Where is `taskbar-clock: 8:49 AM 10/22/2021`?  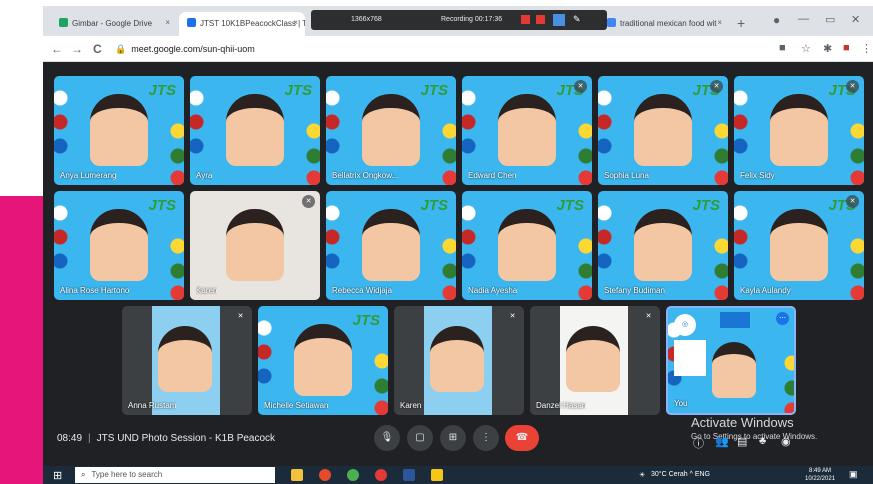
taskbar-clock: 8:49 AM 10/22/2021 is located at coordinates (820, 475).